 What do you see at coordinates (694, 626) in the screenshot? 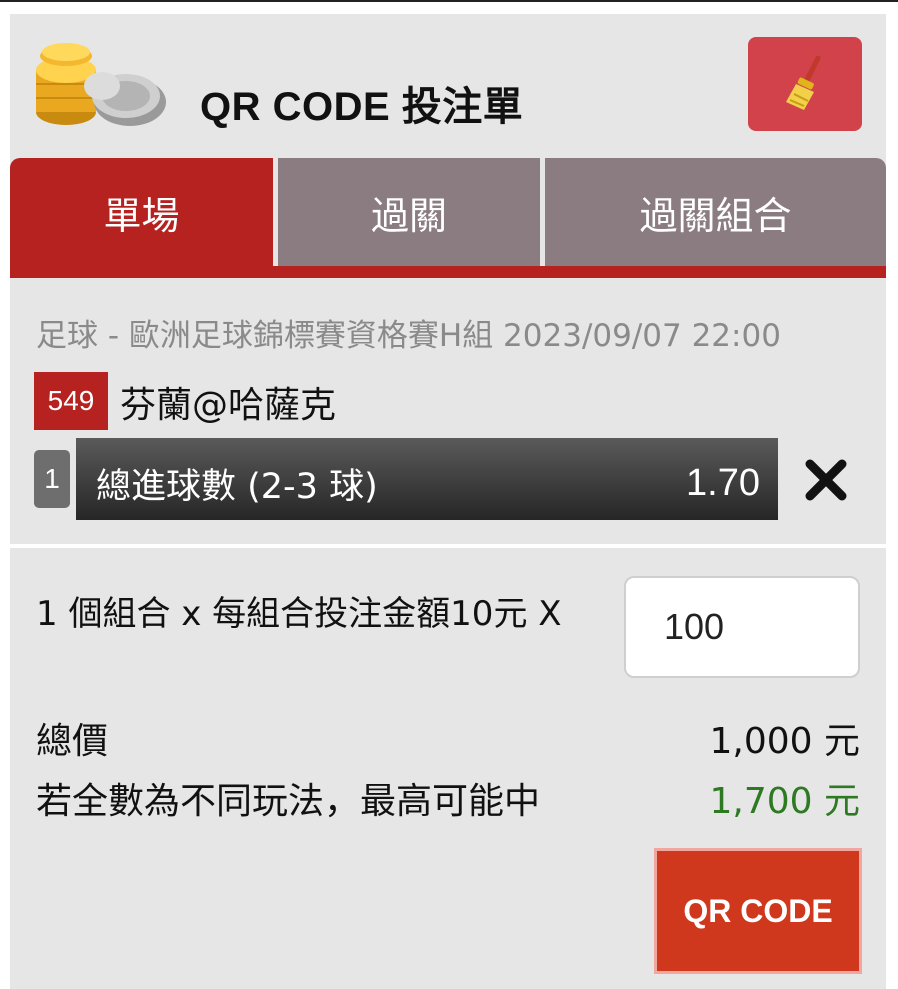
I see `bet-multiplier-value: 100` at bounding box center [694, 626].